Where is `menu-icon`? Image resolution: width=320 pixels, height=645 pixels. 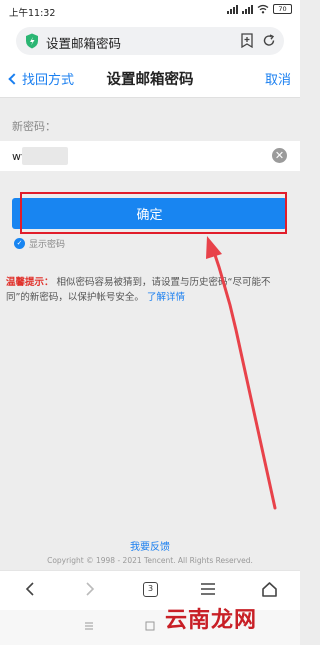
menu-icon is located at coordinates (208, 589).